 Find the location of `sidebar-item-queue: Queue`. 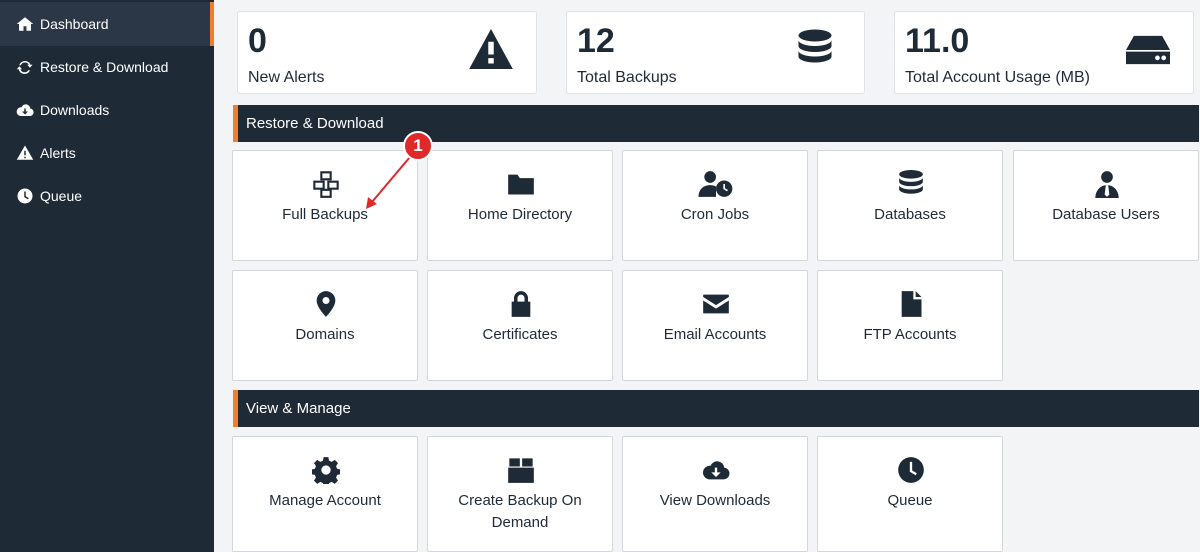

sidebar-item-queue: Queue is located at coordinates (107, 196).